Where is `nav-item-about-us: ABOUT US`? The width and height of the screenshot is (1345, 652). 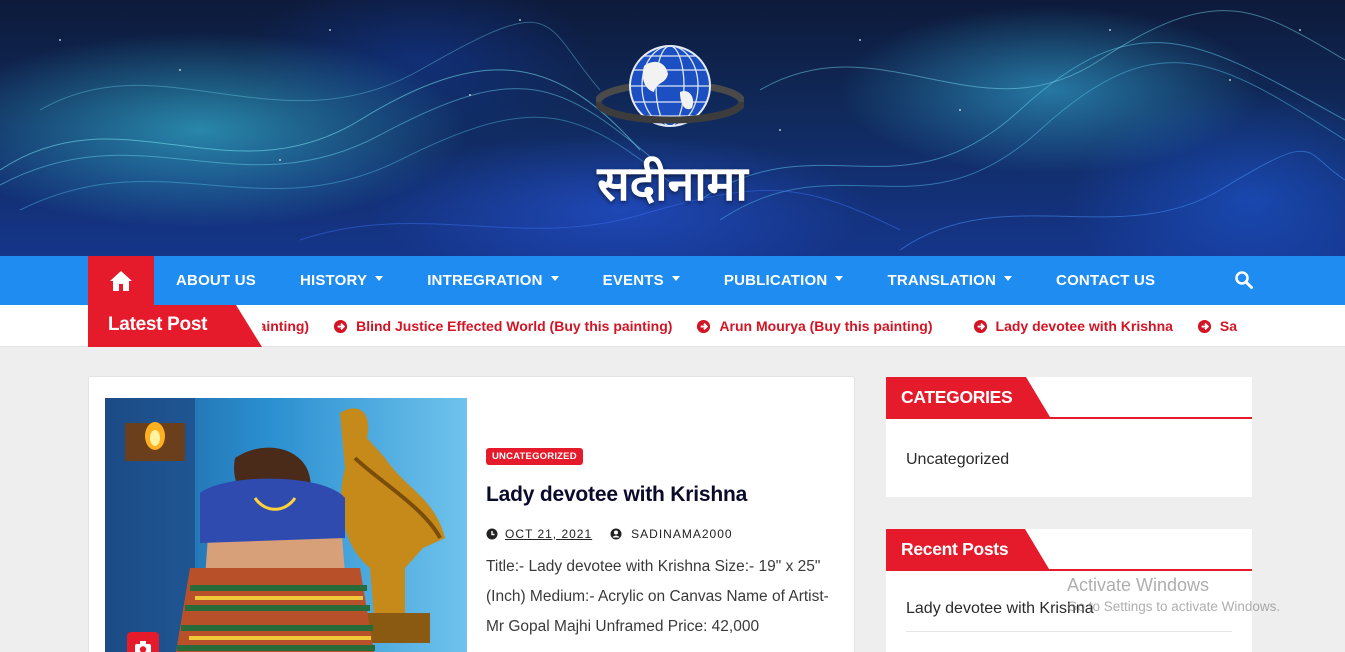 nav-item-about-us: ABOUT US is located at coordinates (216, 280).